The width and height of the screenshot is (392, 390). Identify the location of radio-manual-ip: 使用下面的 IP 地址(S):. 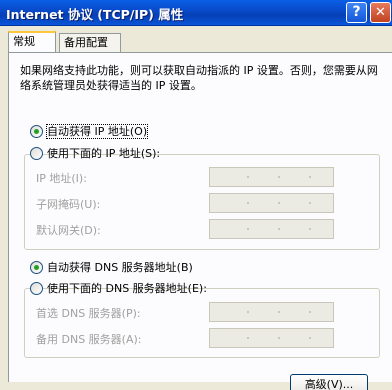
(95, 154).